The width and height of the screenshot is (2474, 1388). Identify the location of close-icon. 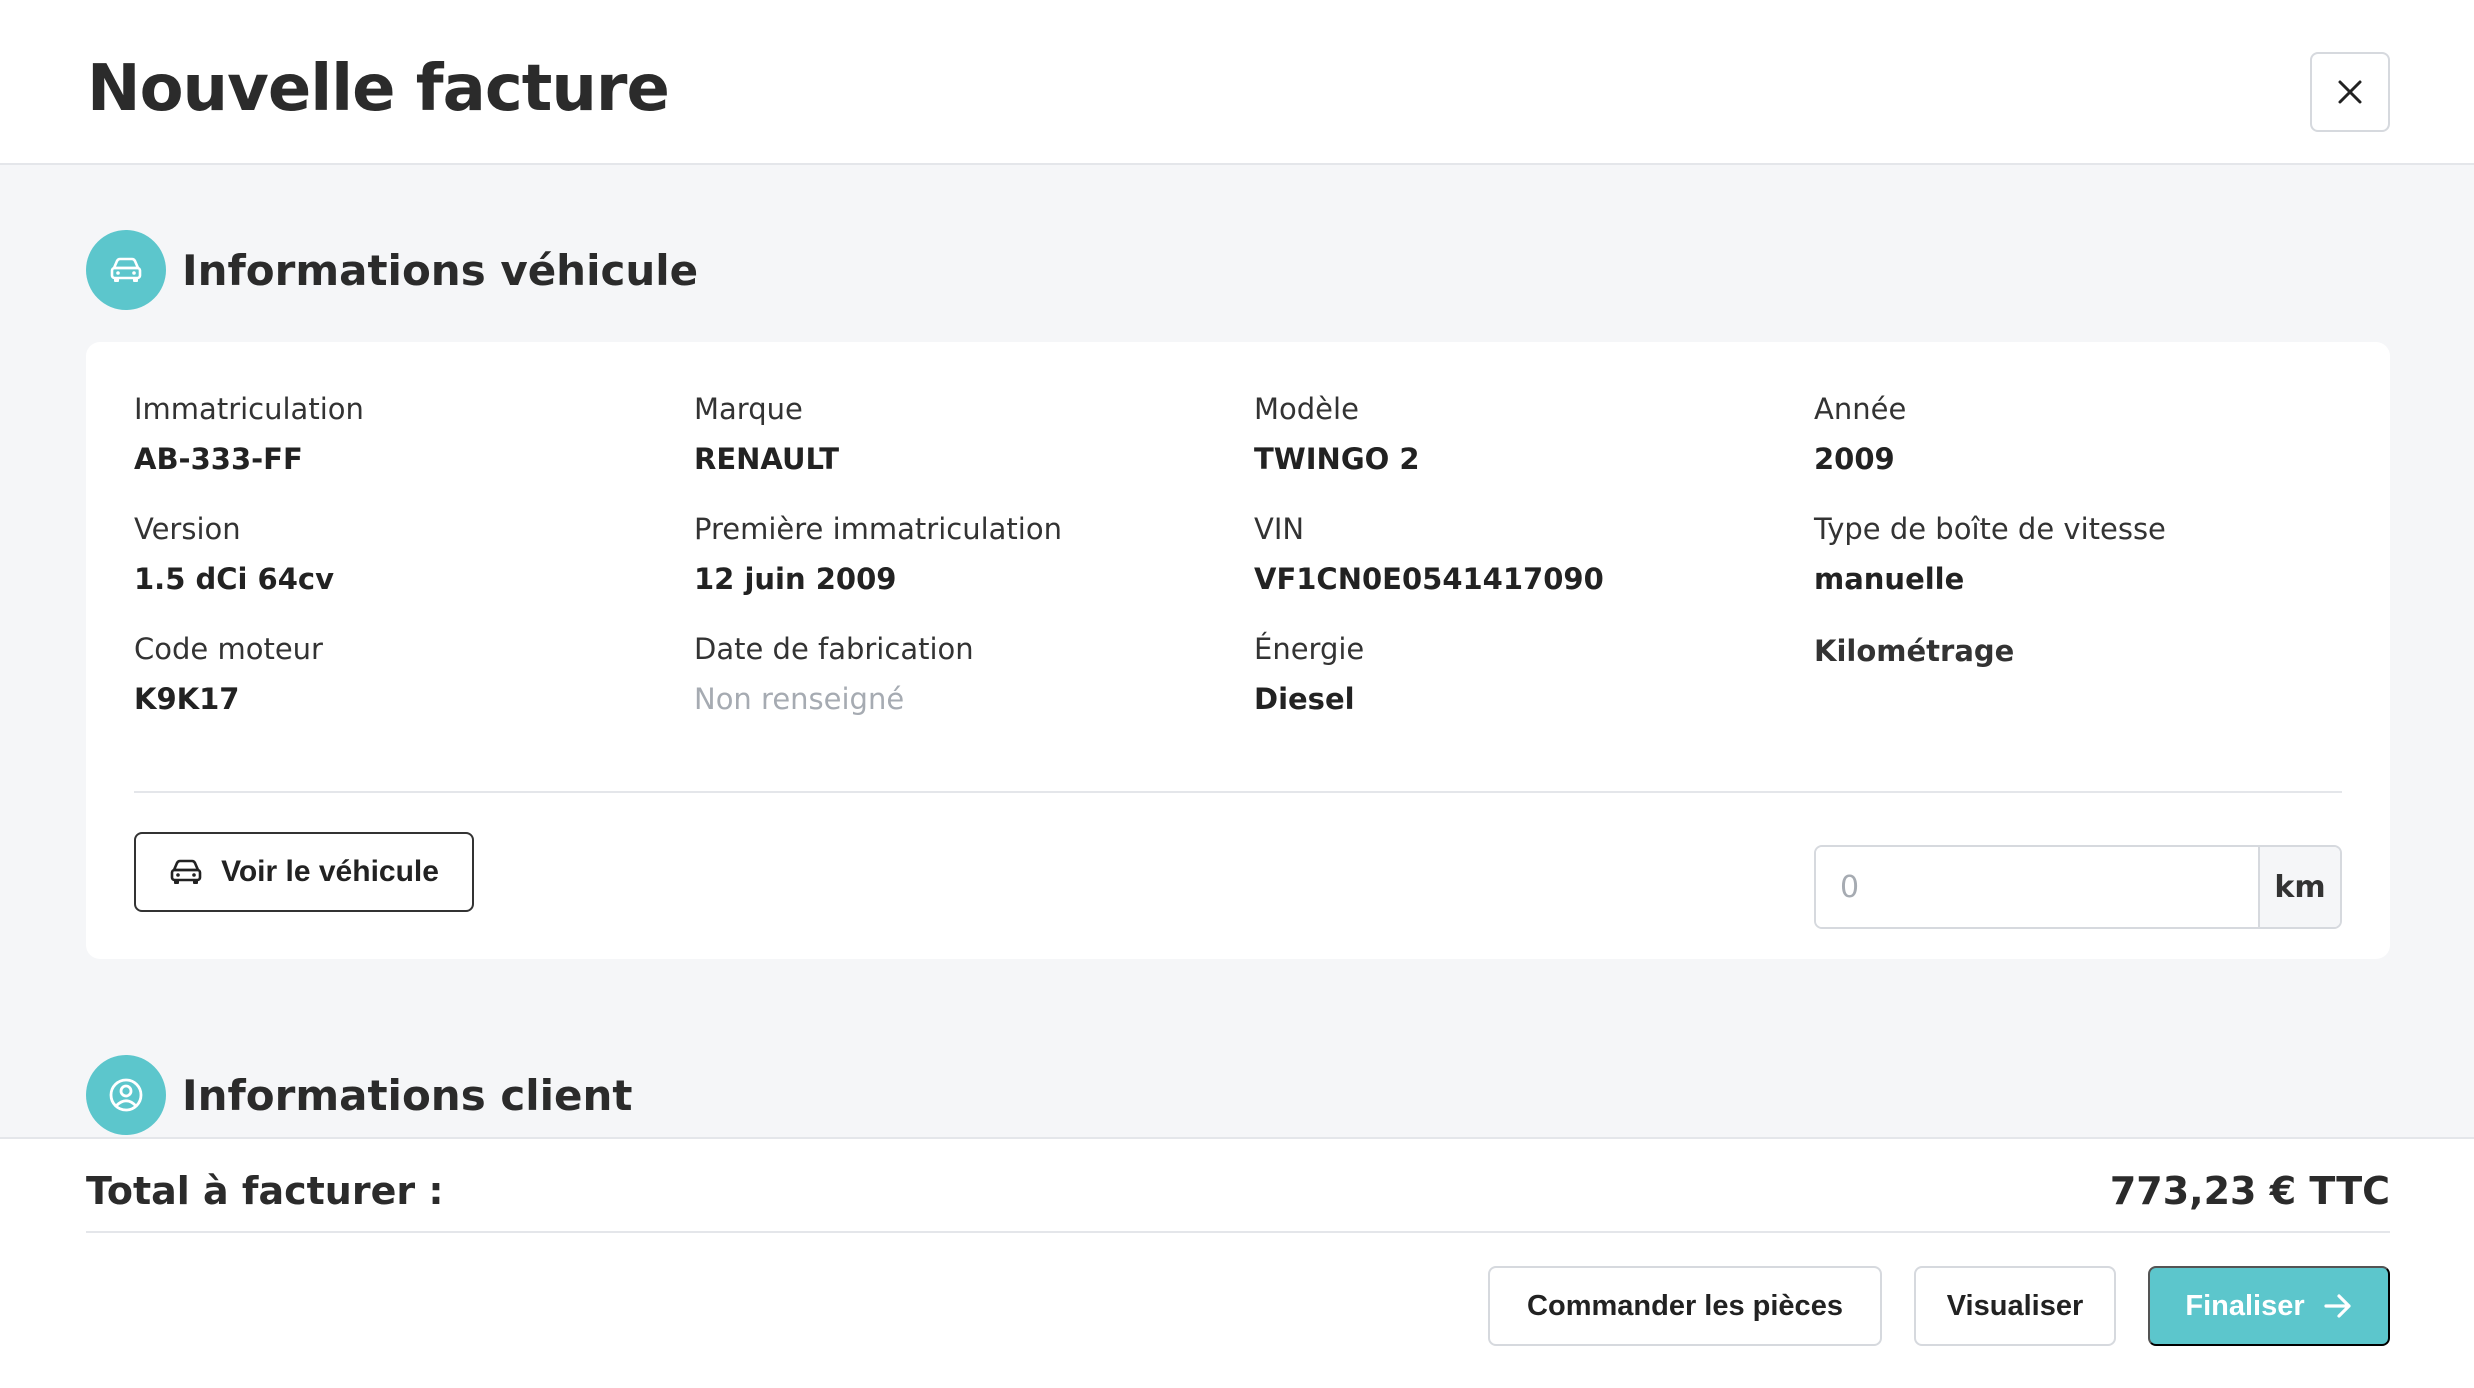
(2350, 92).